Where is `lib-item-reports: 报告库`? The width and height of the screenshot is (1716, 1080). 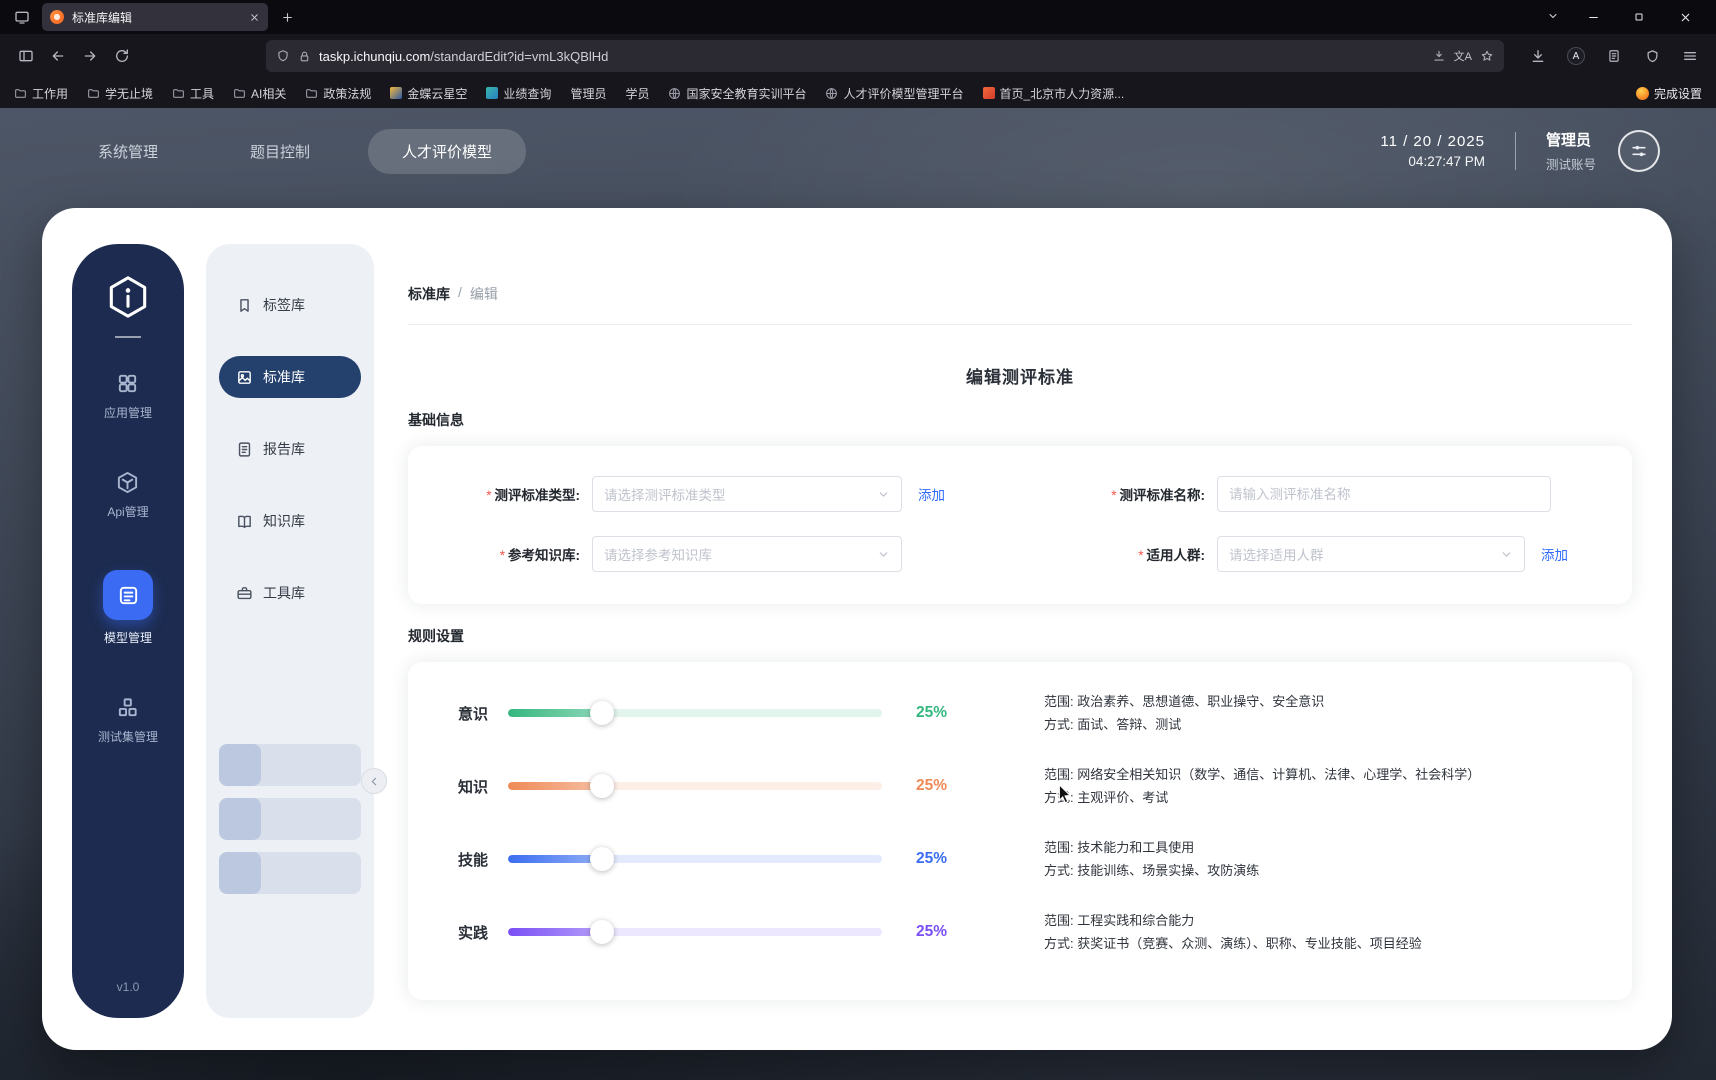
lib-item-reports: 报告库 is located at coordinates (290, 449).